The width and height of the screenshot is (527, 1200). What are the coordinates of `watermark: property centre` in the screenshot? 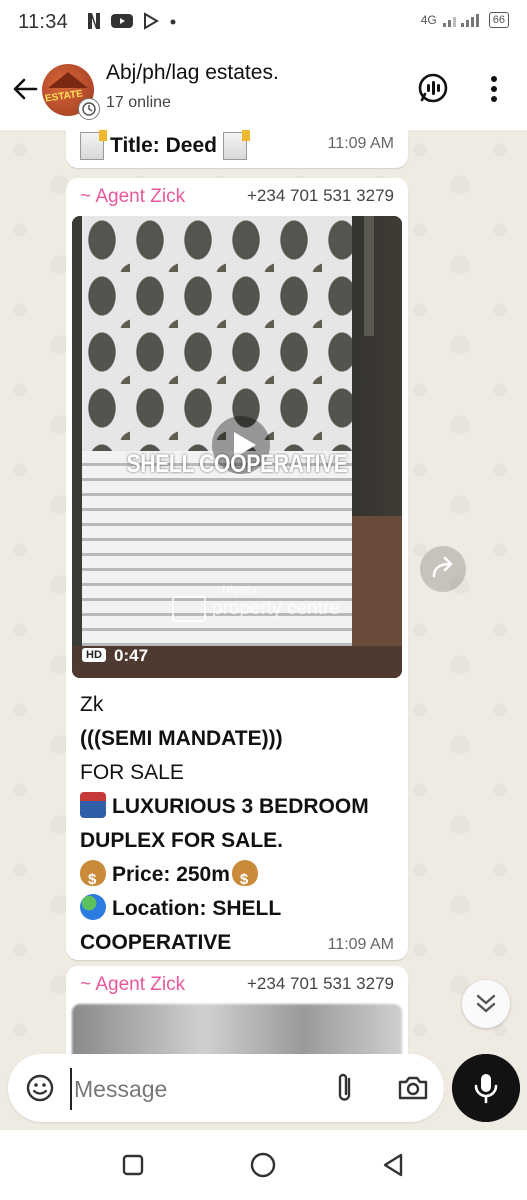 It's located at (256, 609).